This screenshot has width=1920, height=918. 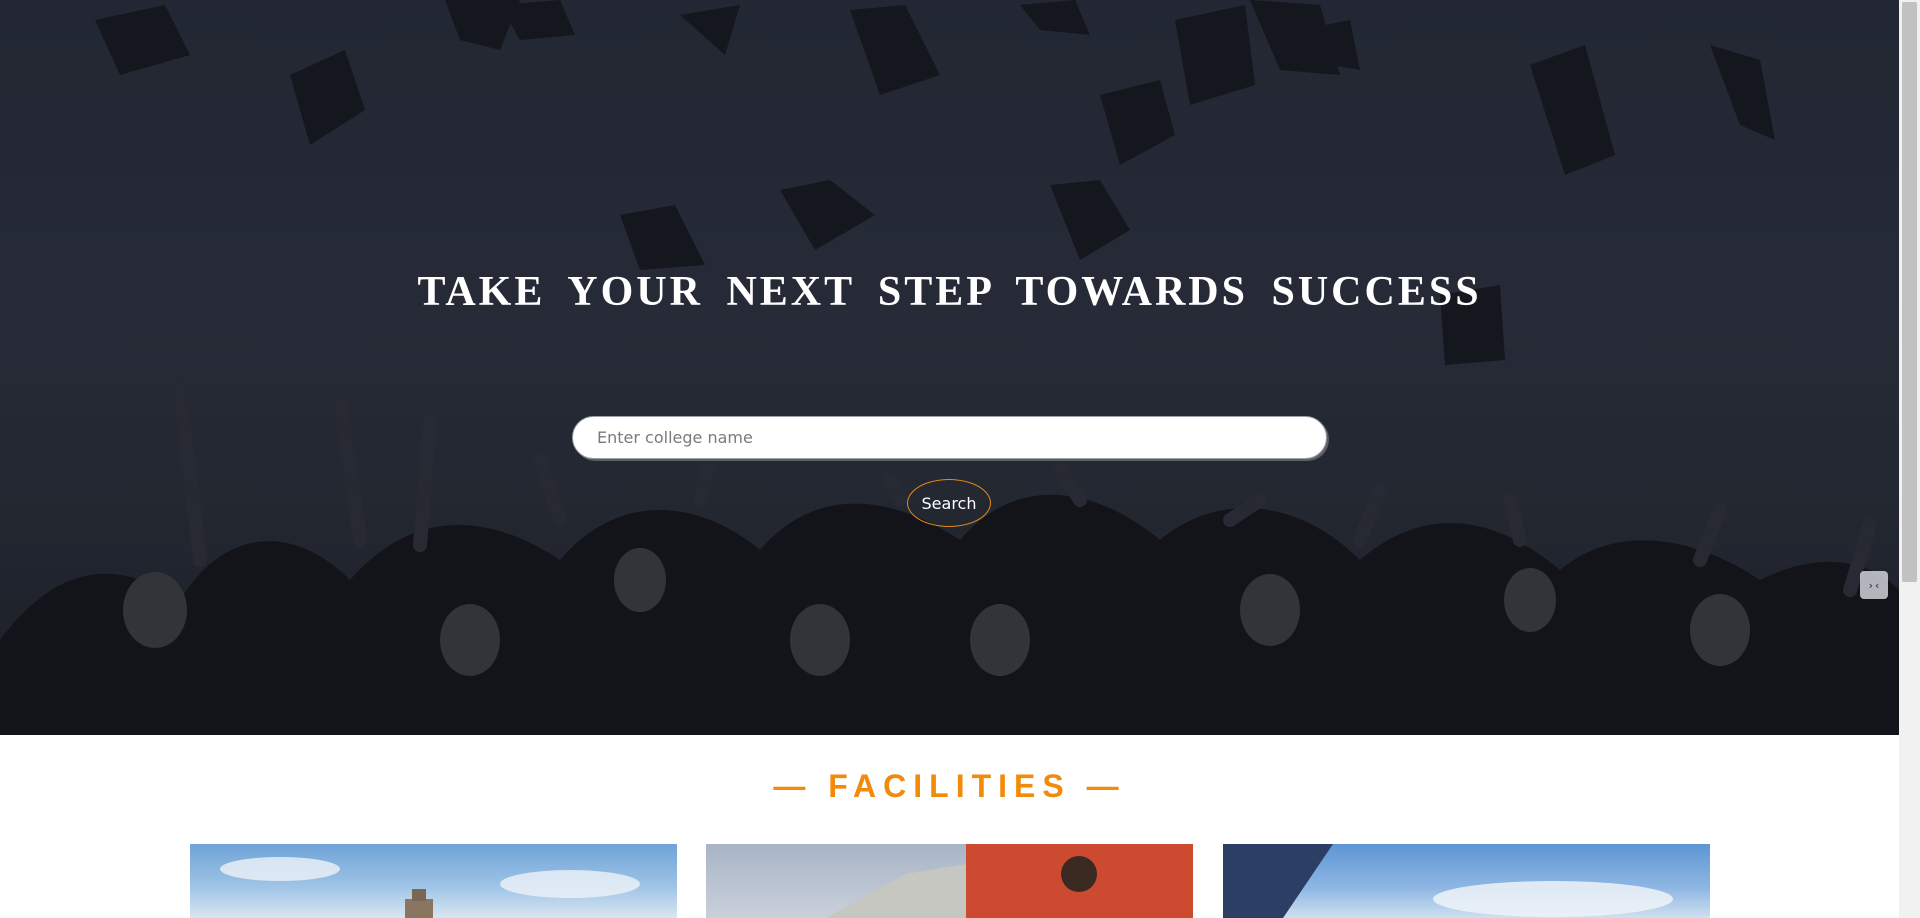 What do you see at coordinates (1009, 881) in the screenshot?
I see `red-building-image` at bounding box center [1009, 881].